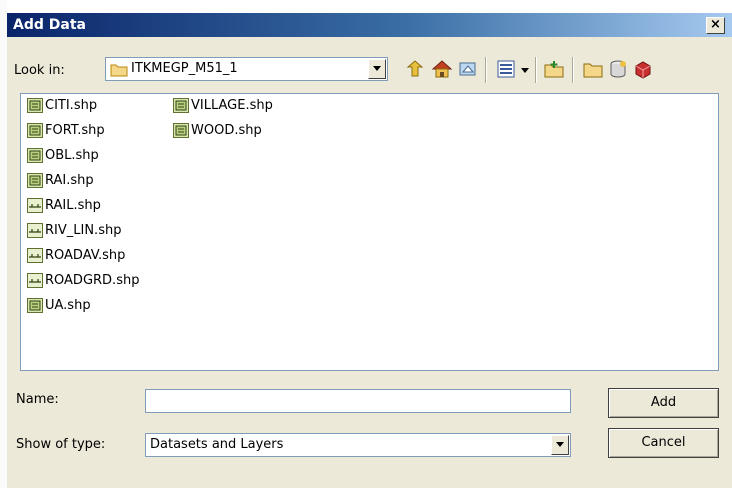 The width and height of the screenshot is (732, 488). I want to click on look-in-dropdown-button, so click(377, 69).